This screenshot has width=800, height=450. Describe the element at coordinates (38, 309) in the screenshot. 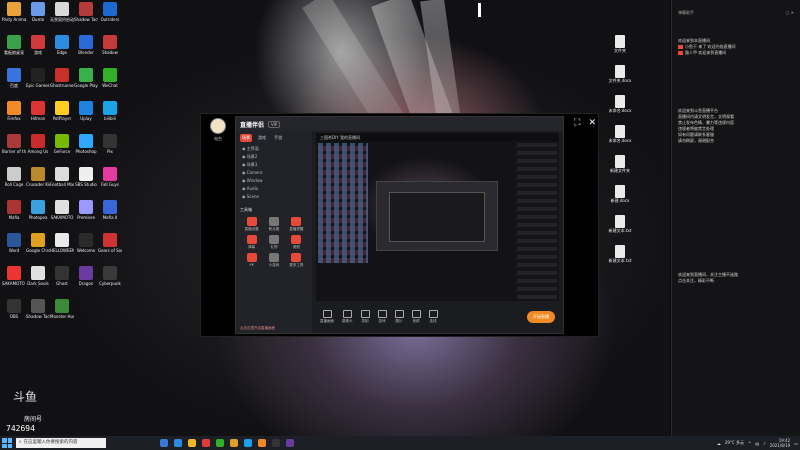

I see `desktop-icon: Shadow Tactics 2` at that location.